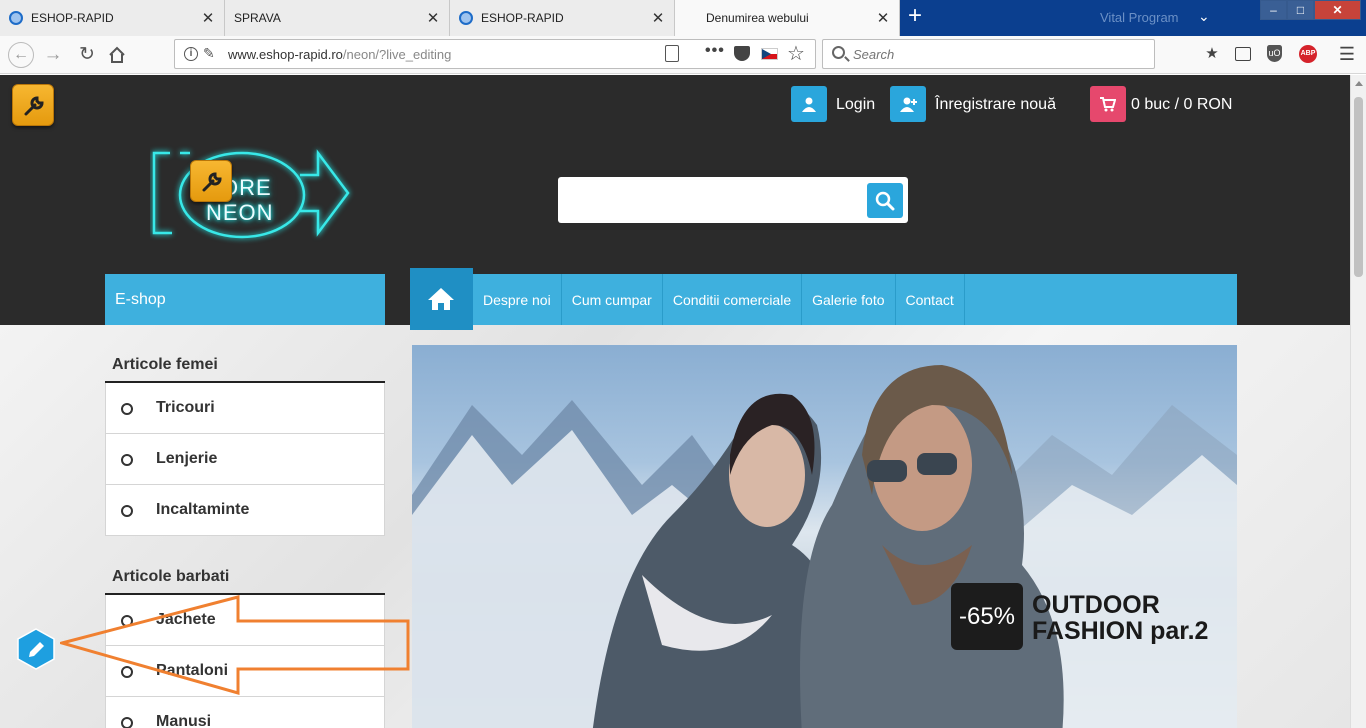 This screenshot has height=728, width=1366. I want to click on discount-badge: -65%, so click(987, 616).